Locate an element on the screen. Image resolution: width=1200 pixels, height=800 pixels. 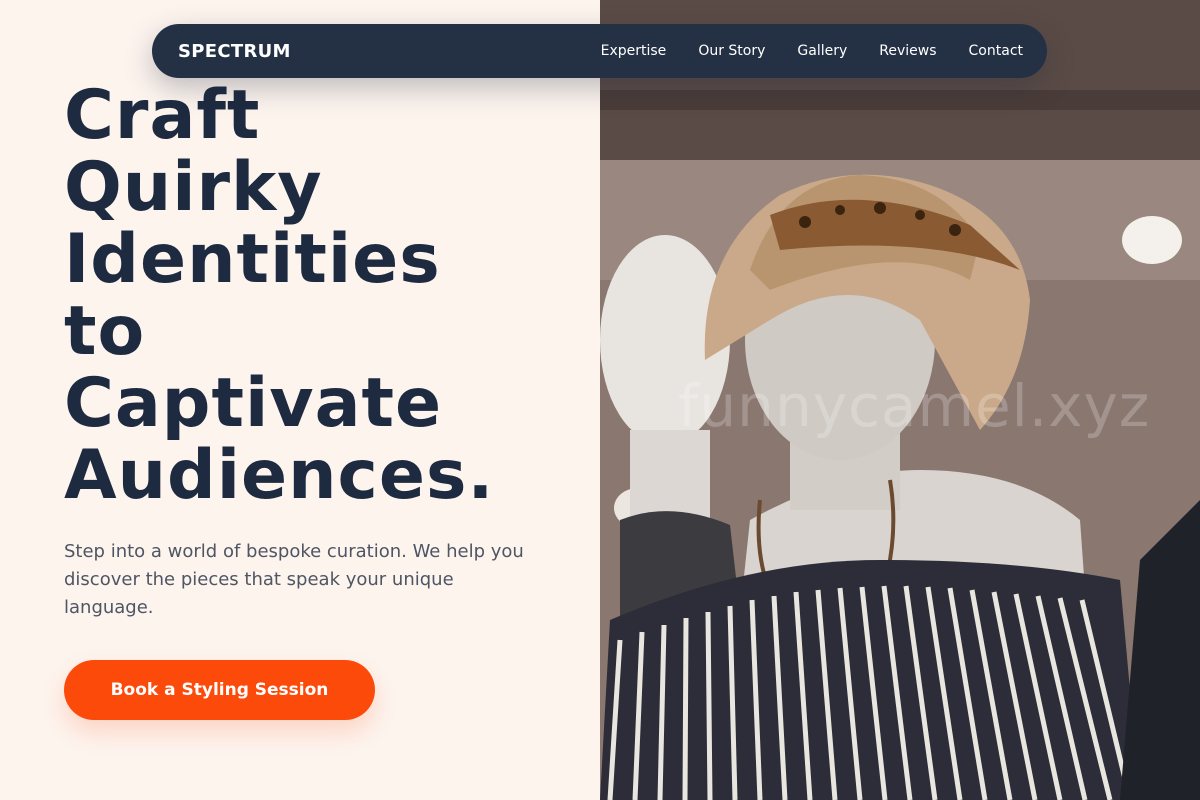
nav-link-expertise: Expertise is located at coordinates (634, 51).